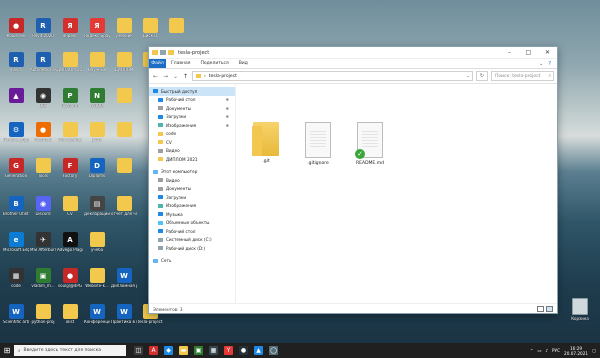  Describe the element at coordinates (97, 206) in the screenshot. I see `desktop-shortcut: ▤Декларации 2020` at that location.